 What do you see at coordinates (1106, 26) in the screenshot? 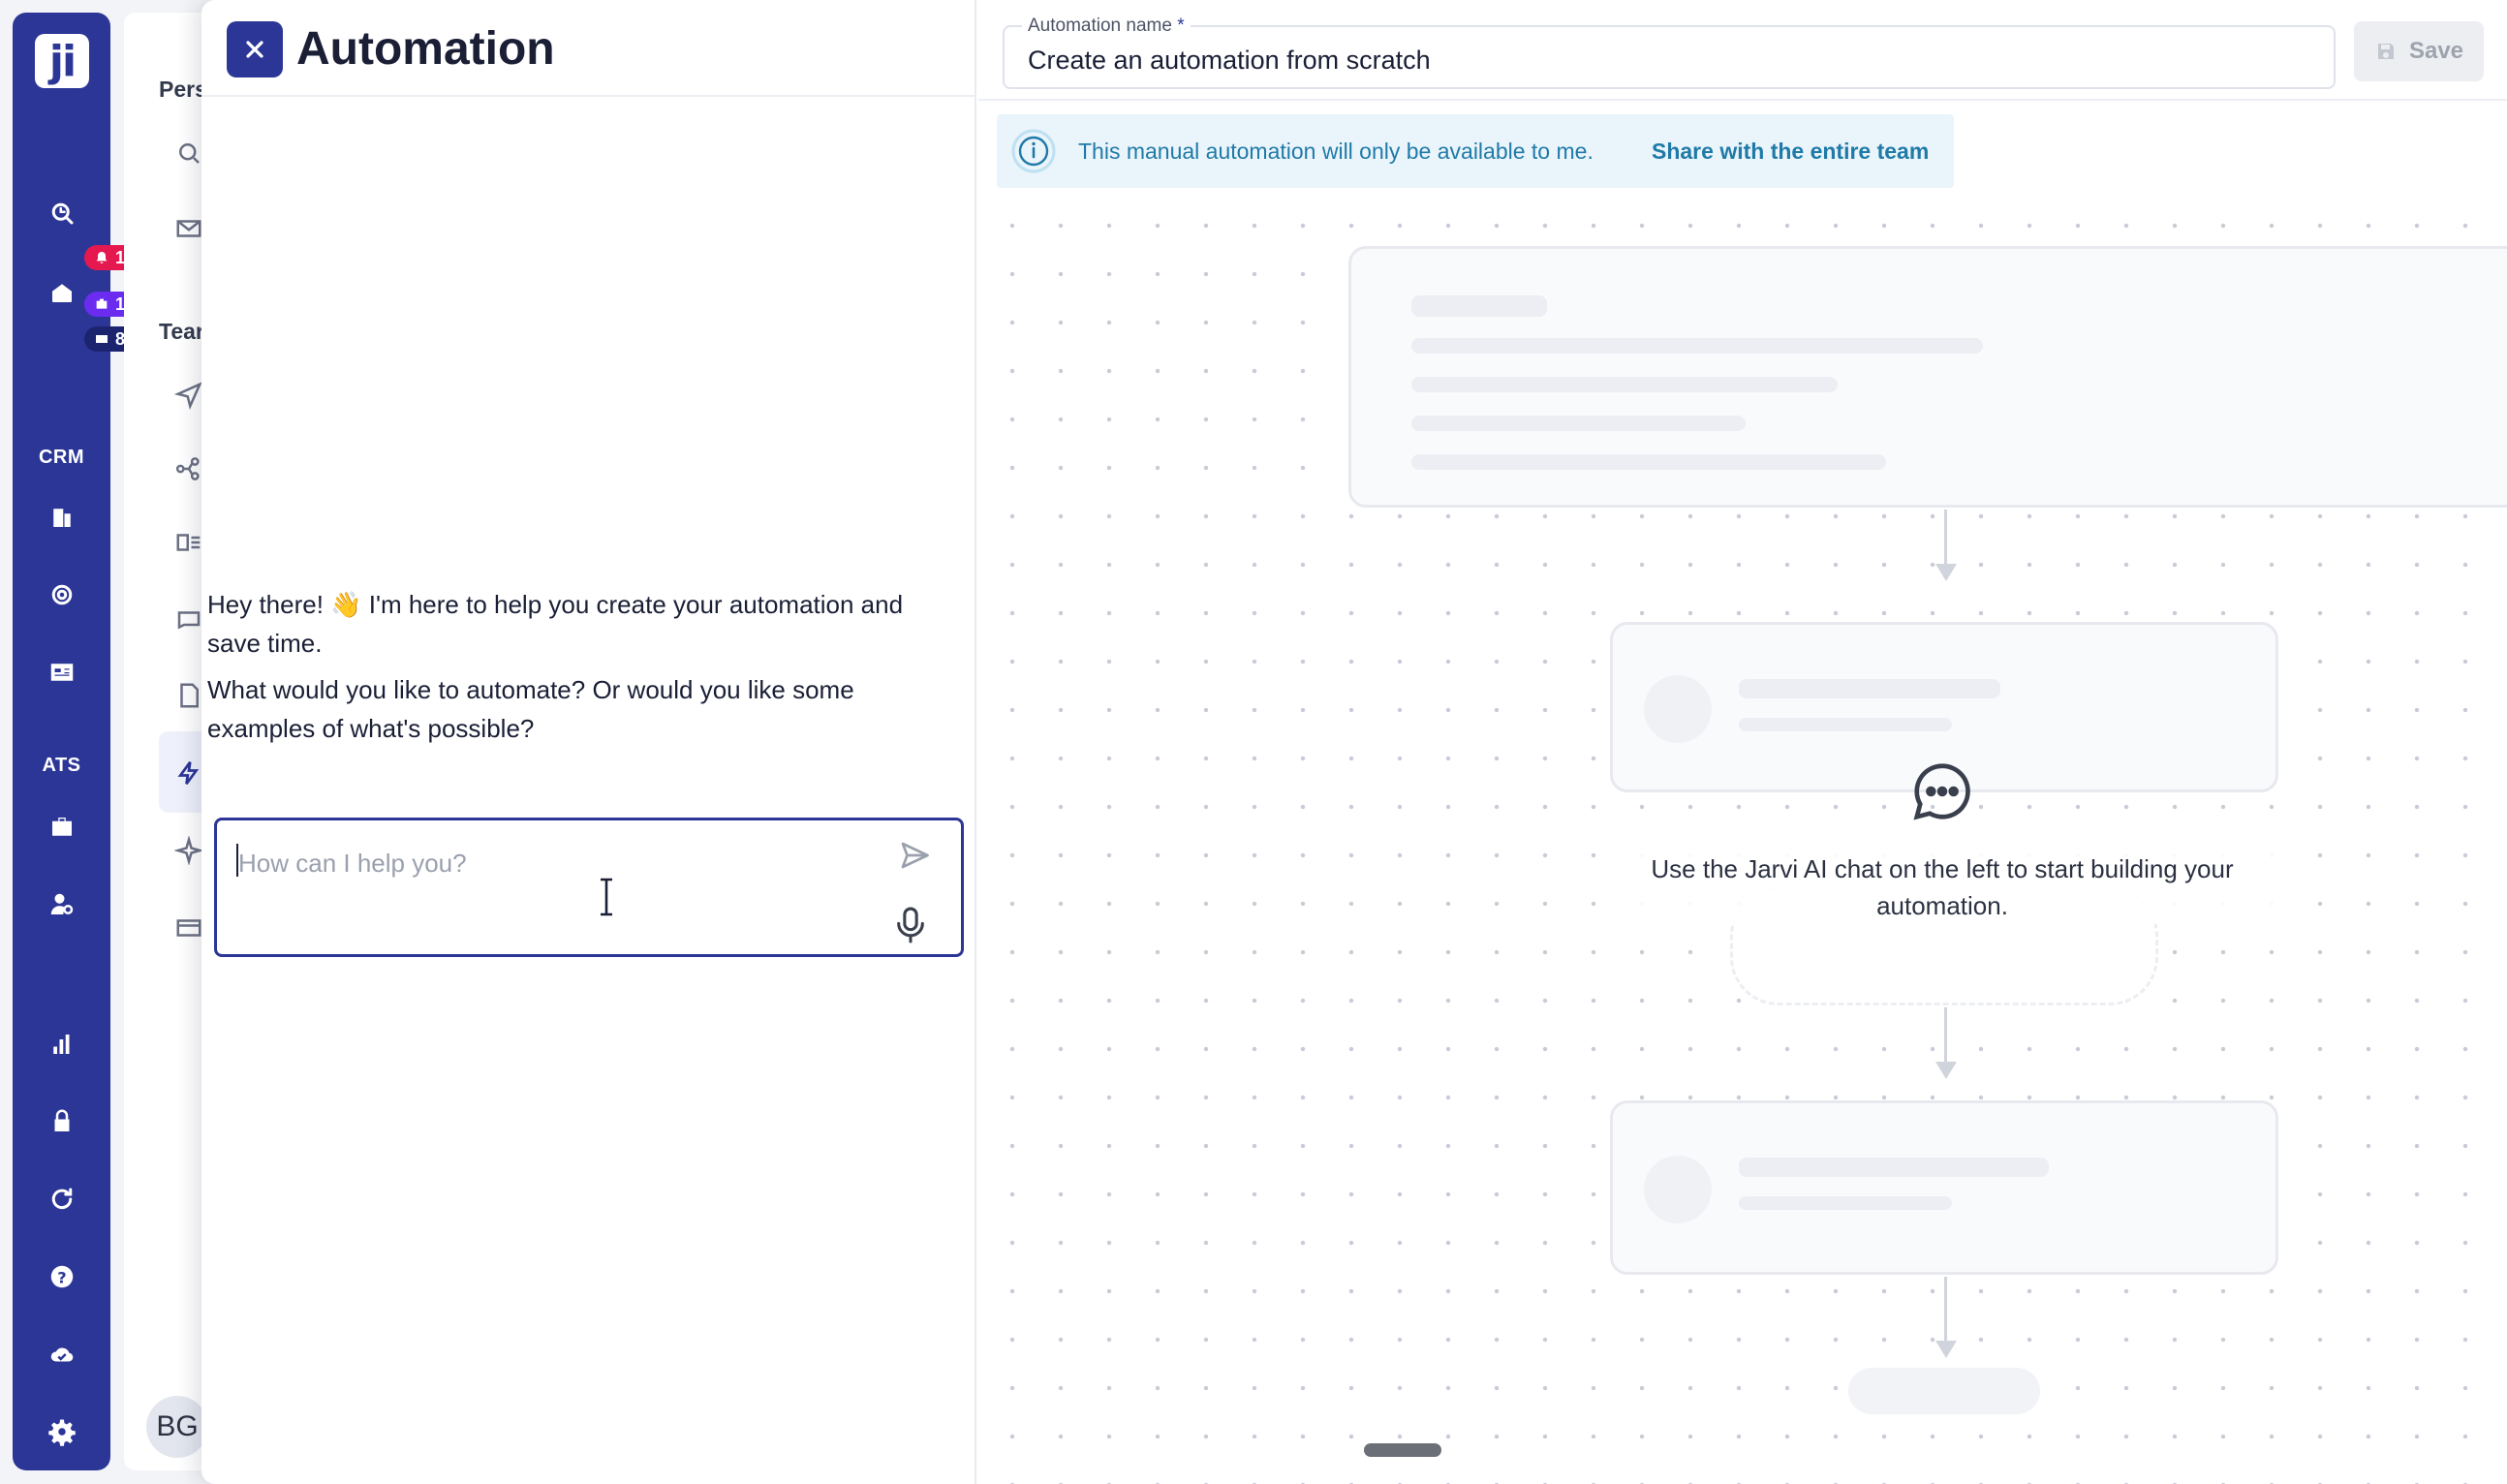
I see `automation-name-label: Automation name *` at bounding box center [1106, 26].